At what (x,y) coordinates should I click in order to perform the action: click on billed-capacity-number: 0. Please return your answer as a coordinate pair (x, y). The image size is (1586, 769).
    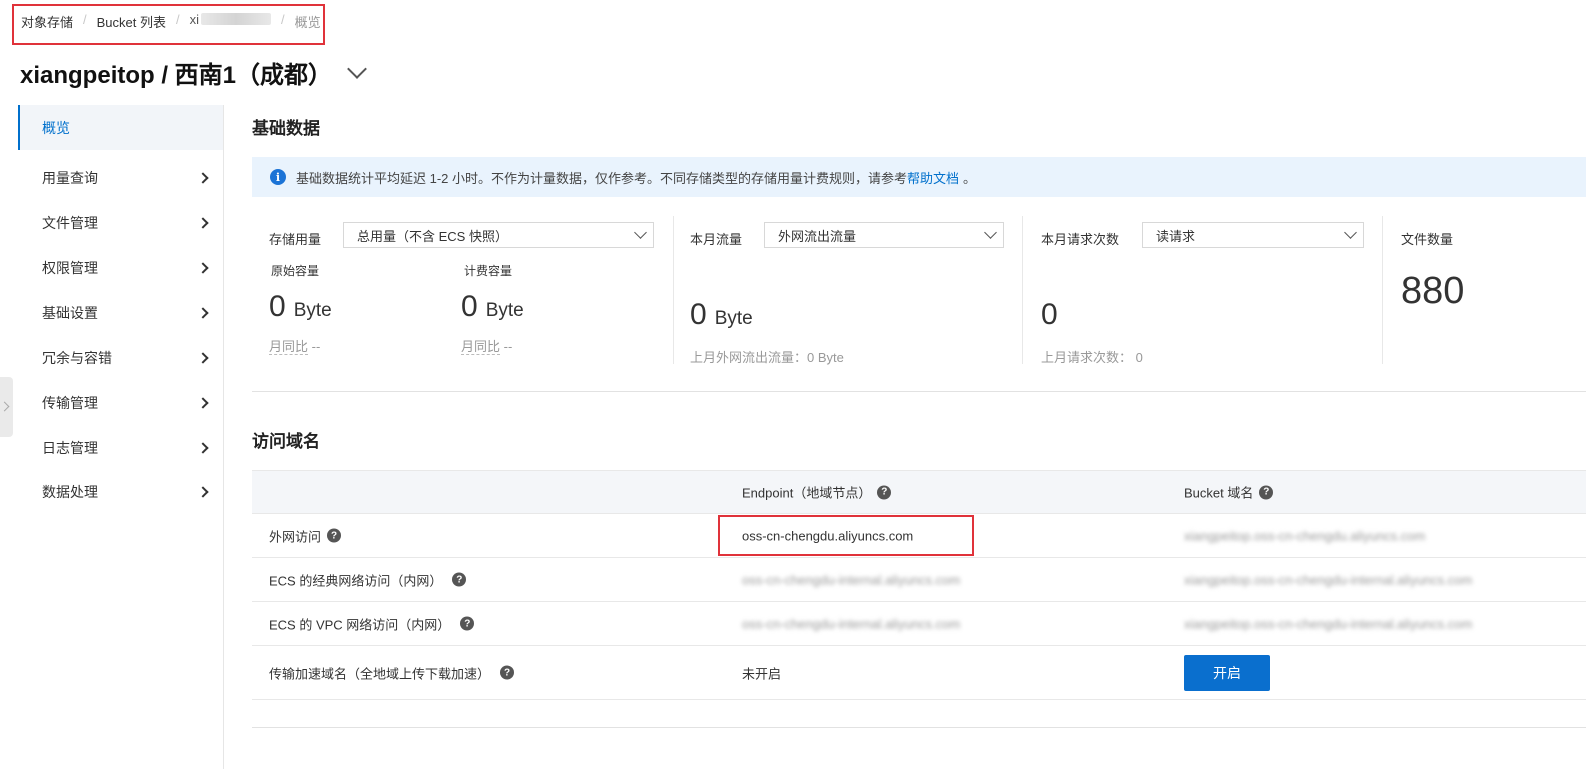
    Looking at the image, I should click on (469, 306).